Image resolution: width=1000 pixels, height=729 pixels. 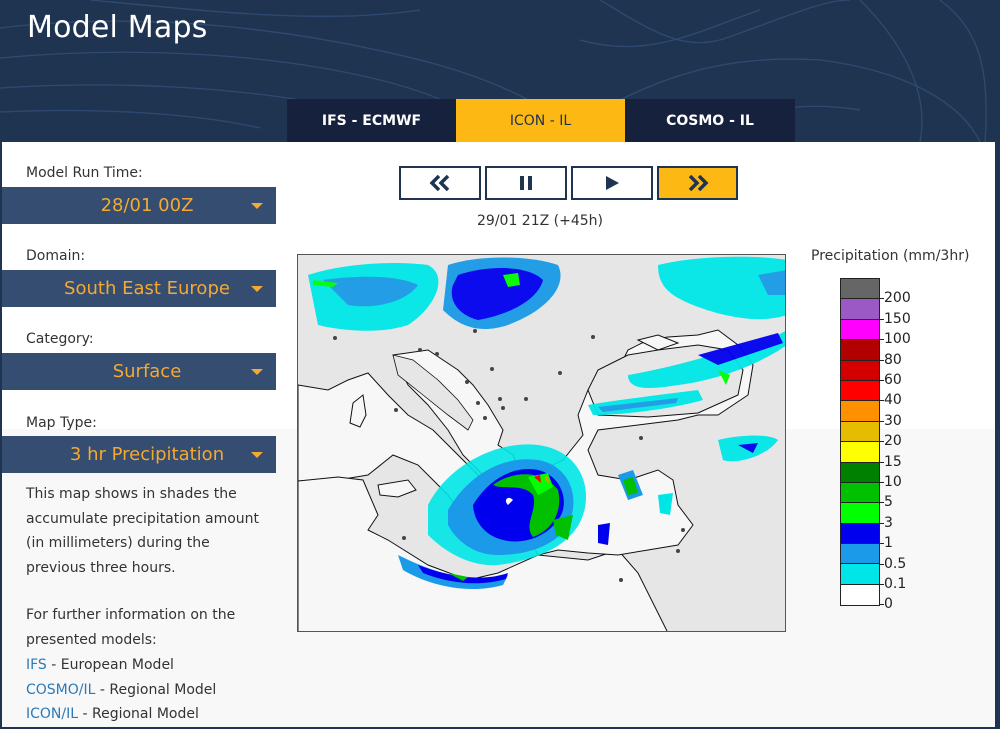 I want to click on icon-link-desc: - Regional Model, so click(x=138, y=714).